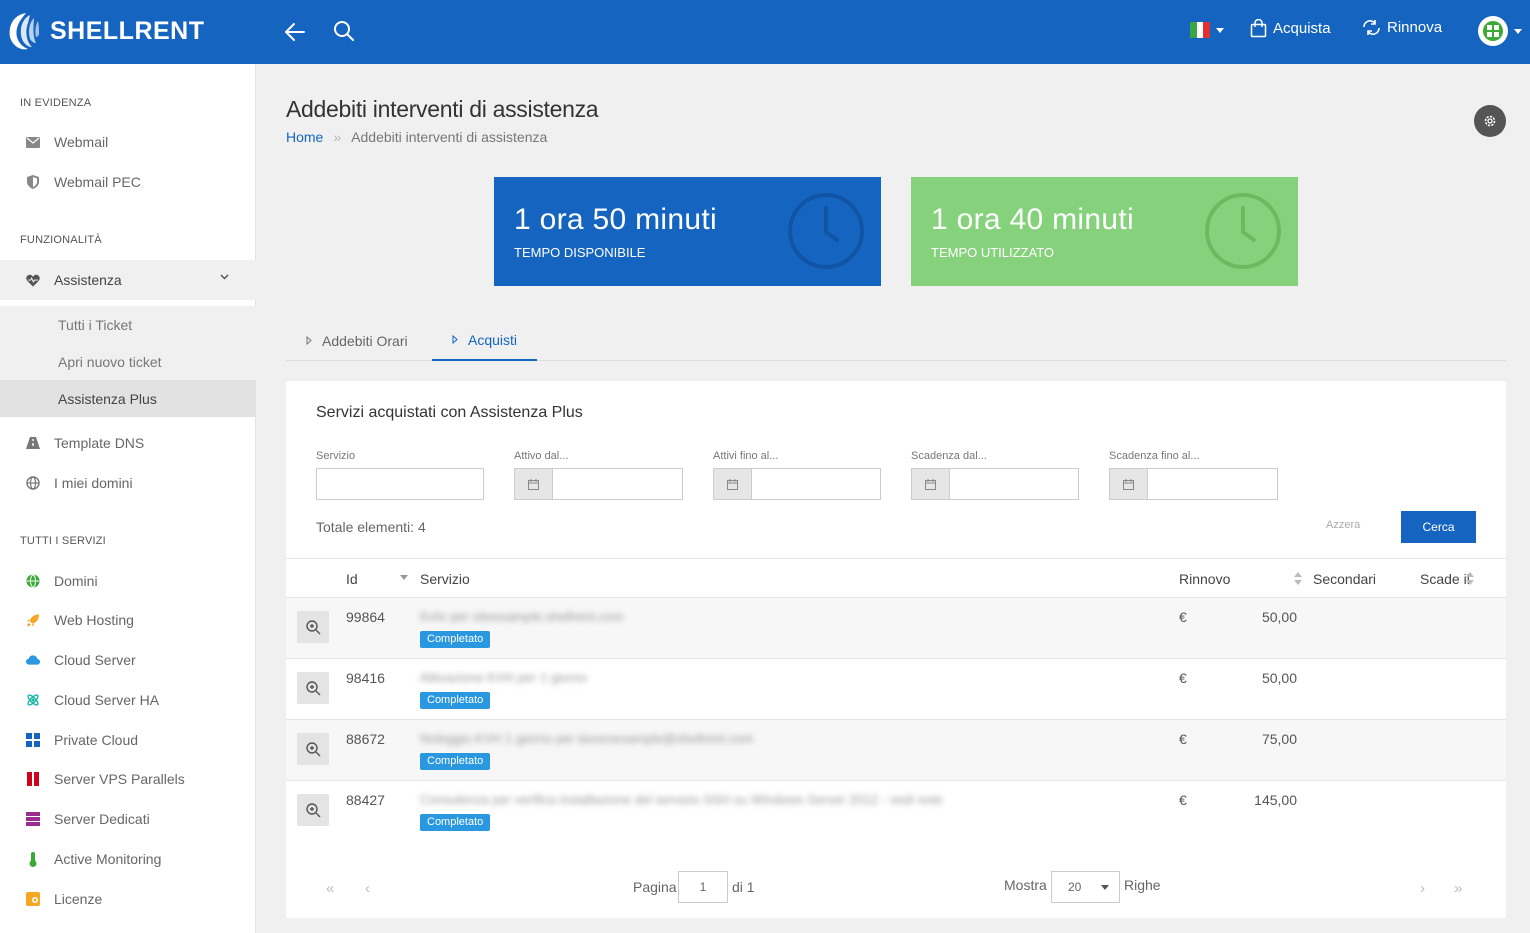 The width and height of the screenshot is (1530, 933). Describe the element at coordinates (1204, 579) in the screenshot. I see `column-renewal: Rinnovo` at that location.